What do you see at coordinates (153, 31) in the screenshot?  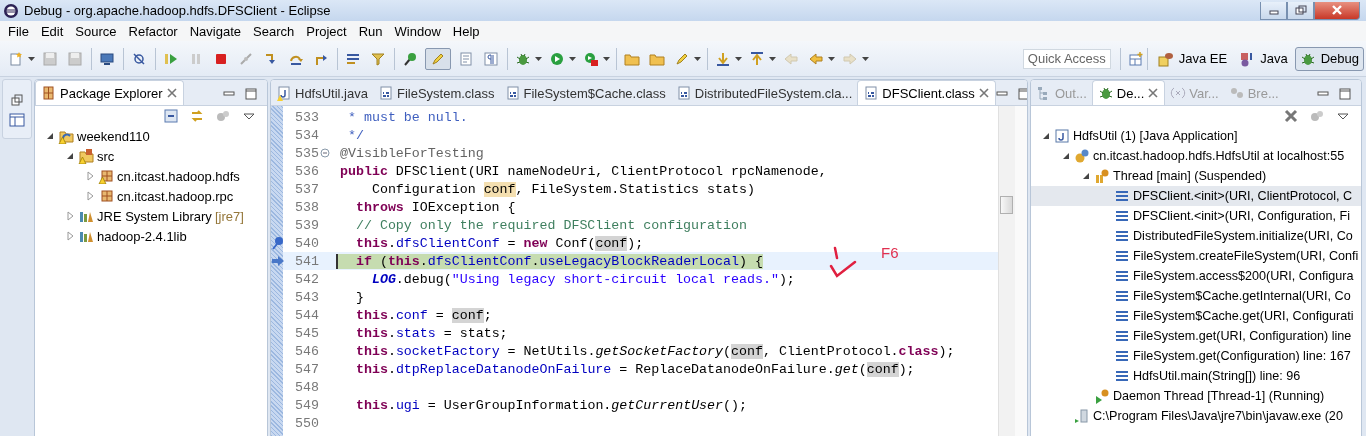 I see `menu-item: Refactor` at bounding box center [153, 31].